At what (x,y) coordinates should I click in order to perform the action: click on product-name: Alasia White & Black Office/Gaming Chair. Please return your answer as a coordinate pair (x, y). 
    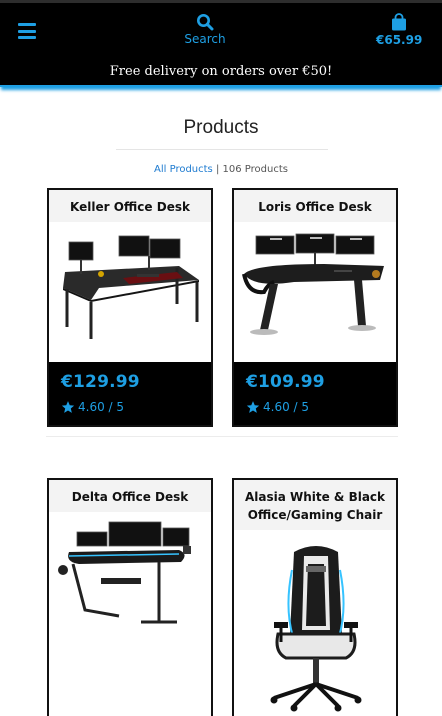
    Looking at the image, I should click on (315, 505).